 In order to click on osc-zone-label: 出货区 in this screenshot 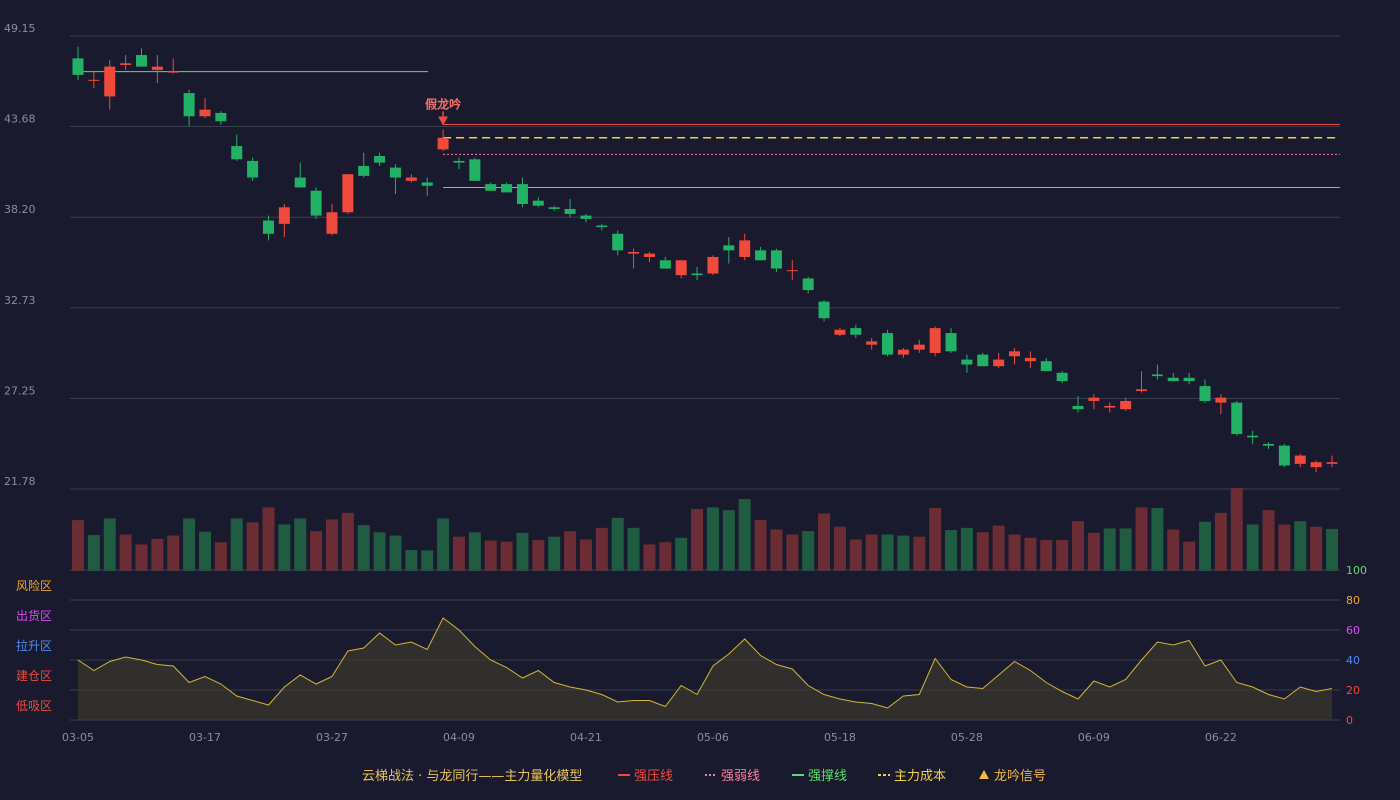, I will do `click(34, 615)`.